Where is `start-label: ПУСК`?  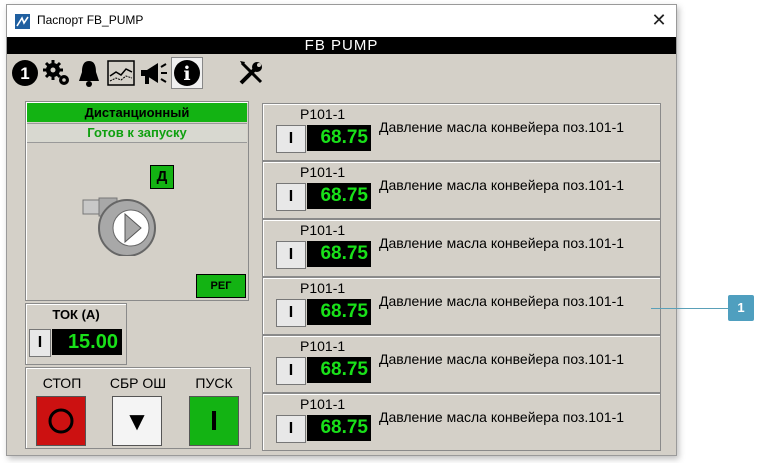 start-label: ПУСК is located at coordinates (214, 383).